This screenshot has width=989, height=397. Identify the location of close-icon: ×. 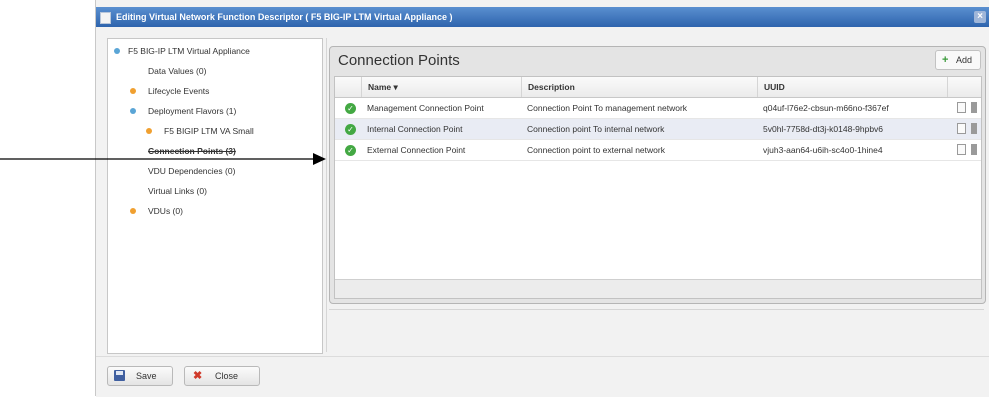
(980, 17).